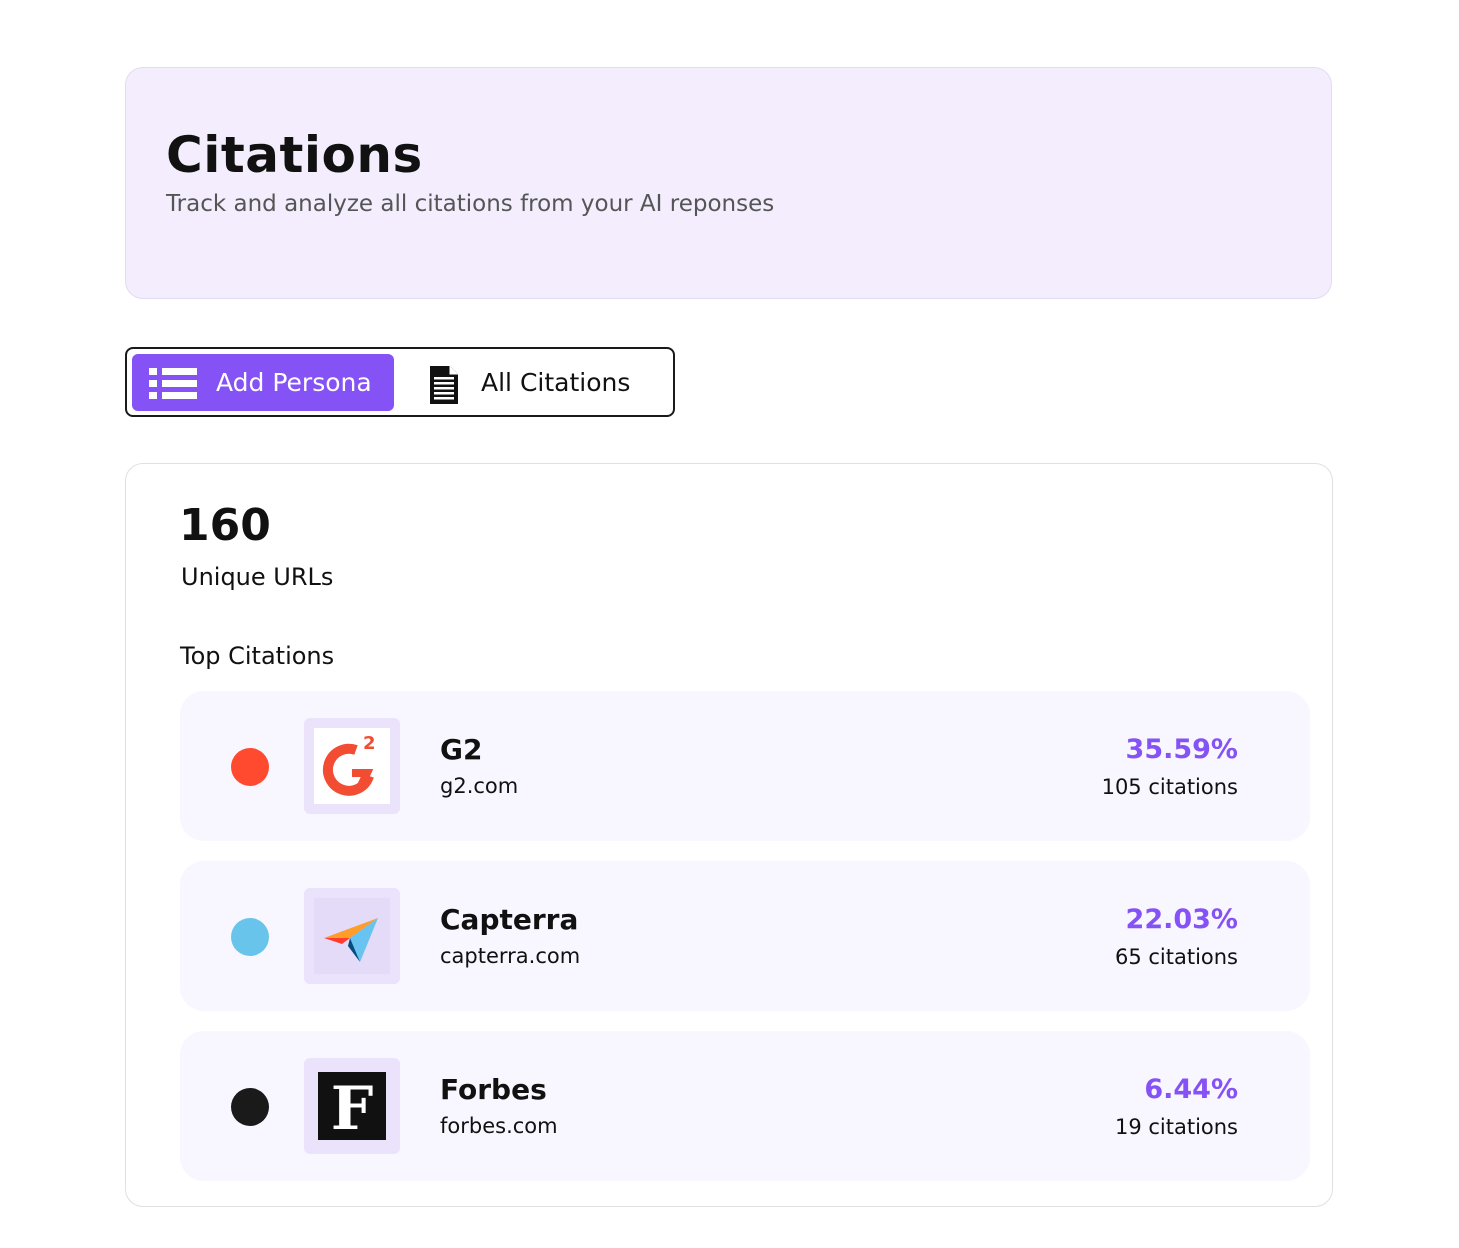 This screenshot has width=1459, height=1248. What do you see at coordinates (225, 525) in the screenshot?
I see `unique-urls-count: 160` at bounding box center [225, 525].